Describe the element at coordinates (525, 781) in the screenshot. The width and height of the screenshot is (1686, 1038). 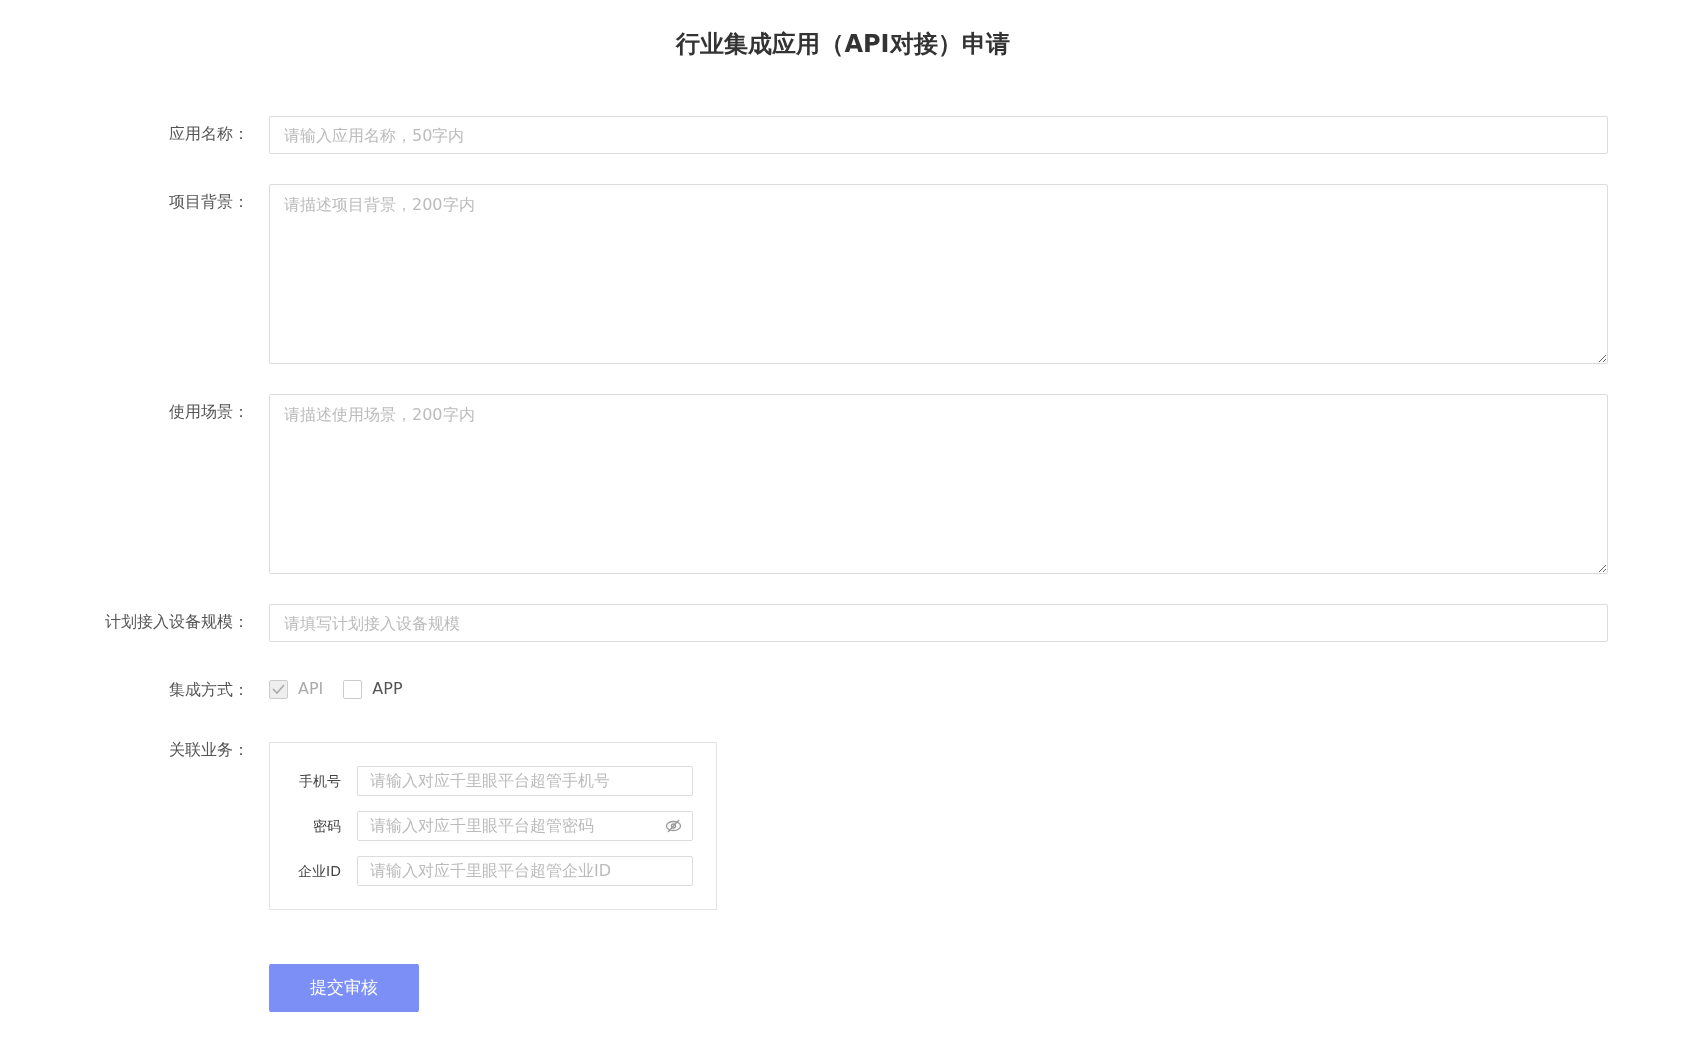
I see `input-field: 请输入对应千里眼平台超管手机号` at that location.